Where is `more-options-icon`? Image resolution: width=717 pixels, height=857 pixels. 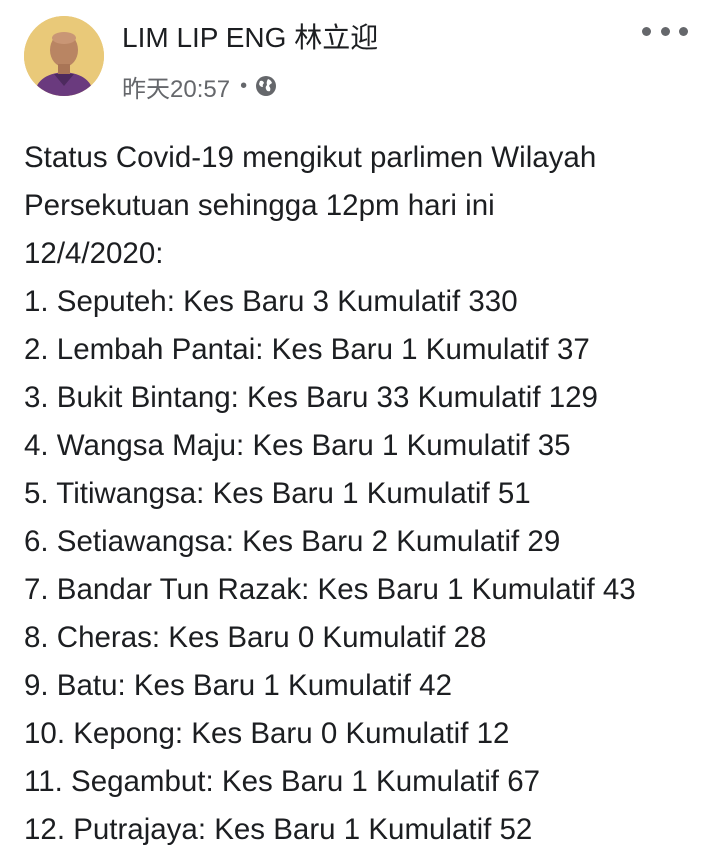 more-options-icon is located at coordinates (665, 31).